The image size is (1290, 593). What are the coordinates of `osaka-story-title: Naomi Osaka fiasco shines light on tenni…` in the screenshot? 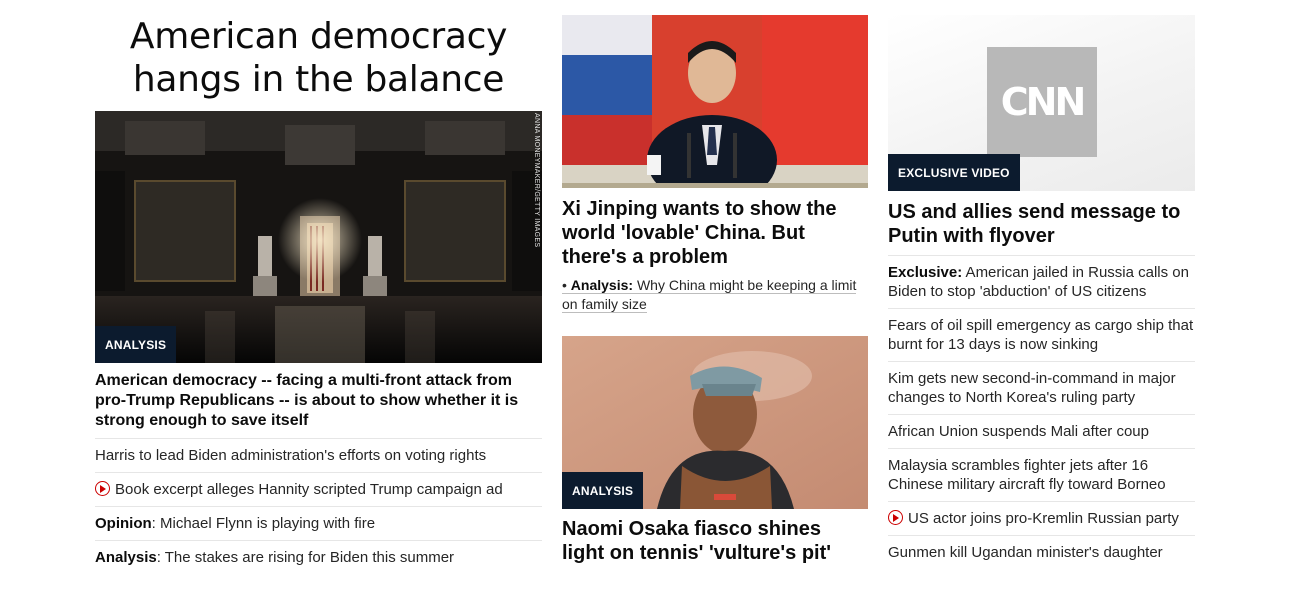 It's located at (715, 541).